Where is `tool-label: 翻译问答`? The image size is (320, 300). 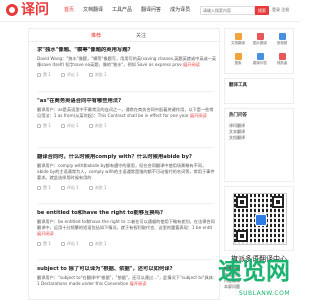 tool-label: 翻译问答 is located at coordinates (260, 63).